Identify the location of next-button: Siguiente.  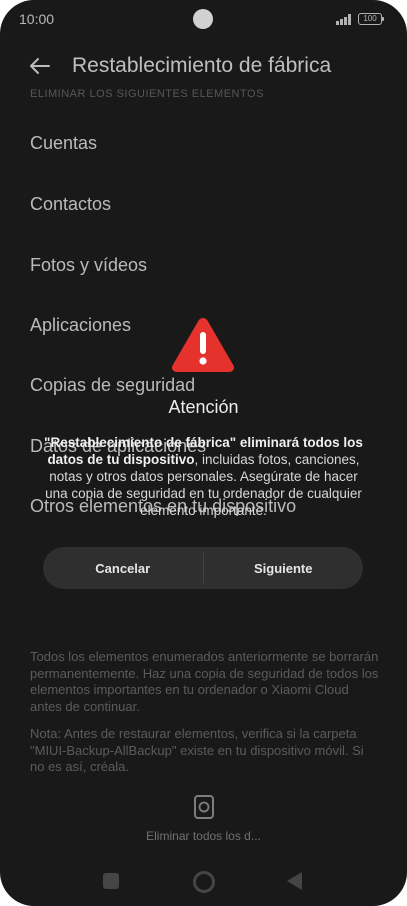
(284, 568).